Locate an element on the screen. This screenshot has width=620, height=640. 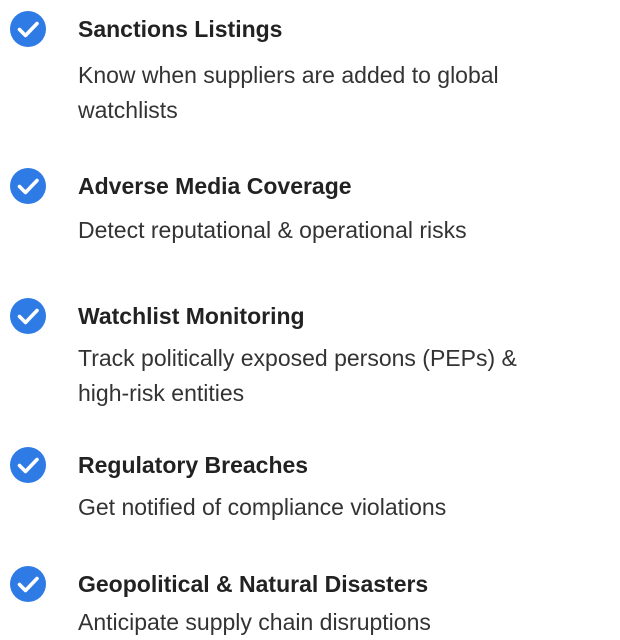
feature-description: Anticipate supply chain disruptions is located at coordinates (254, 622).